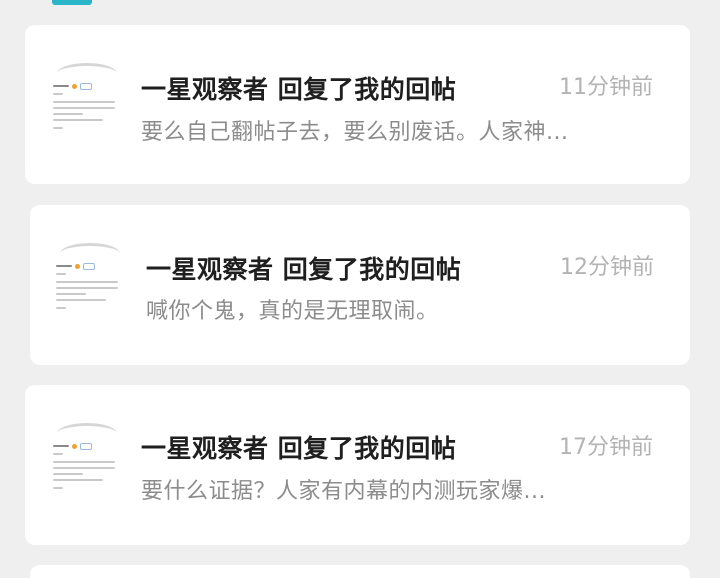 Image resolution: width=720 pixels, height=578 pixels. What do you see at coordinates (292, 311) in the screenshot?
I see `reply-snippet: 喊你个鬼，真的是无理取闹。` at bounding box center [292, 311].